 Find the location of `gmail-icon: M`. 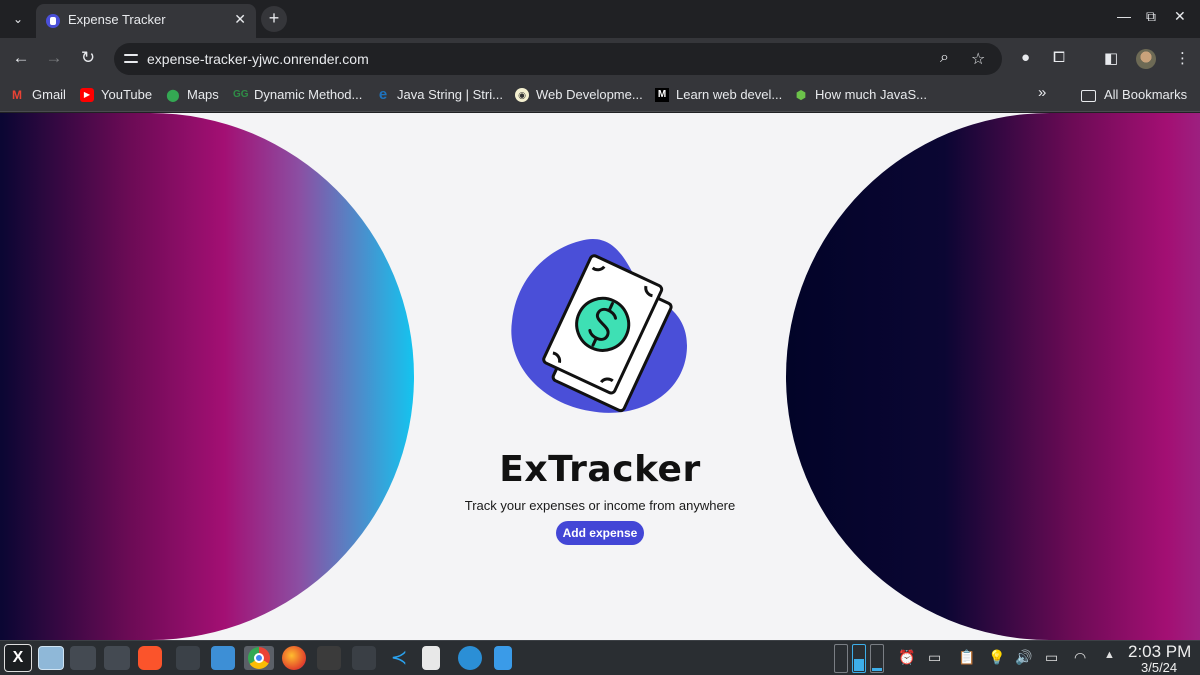

gmail-icon: M is located at coordinates (17, 95).